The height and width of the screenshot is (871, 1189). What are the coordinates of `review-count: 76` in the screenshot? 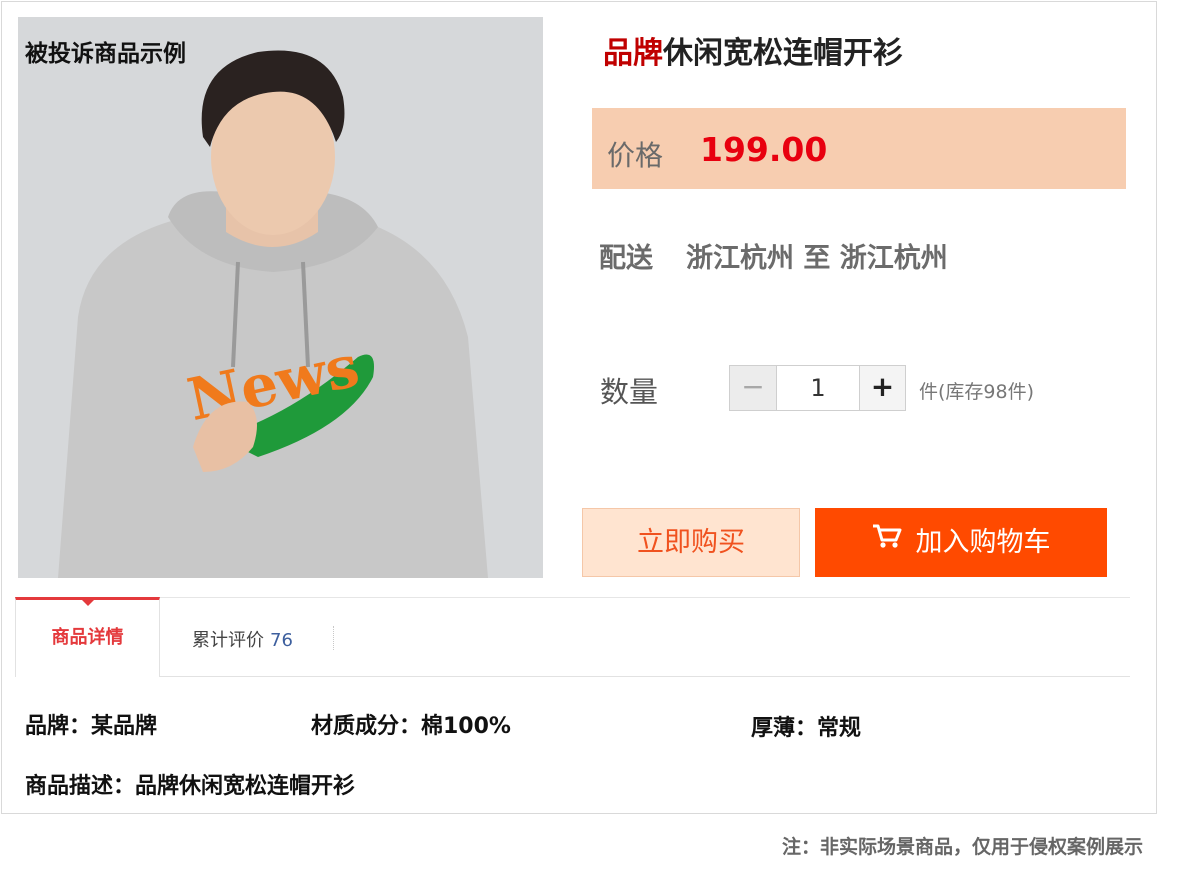 It's located at (281, 640).